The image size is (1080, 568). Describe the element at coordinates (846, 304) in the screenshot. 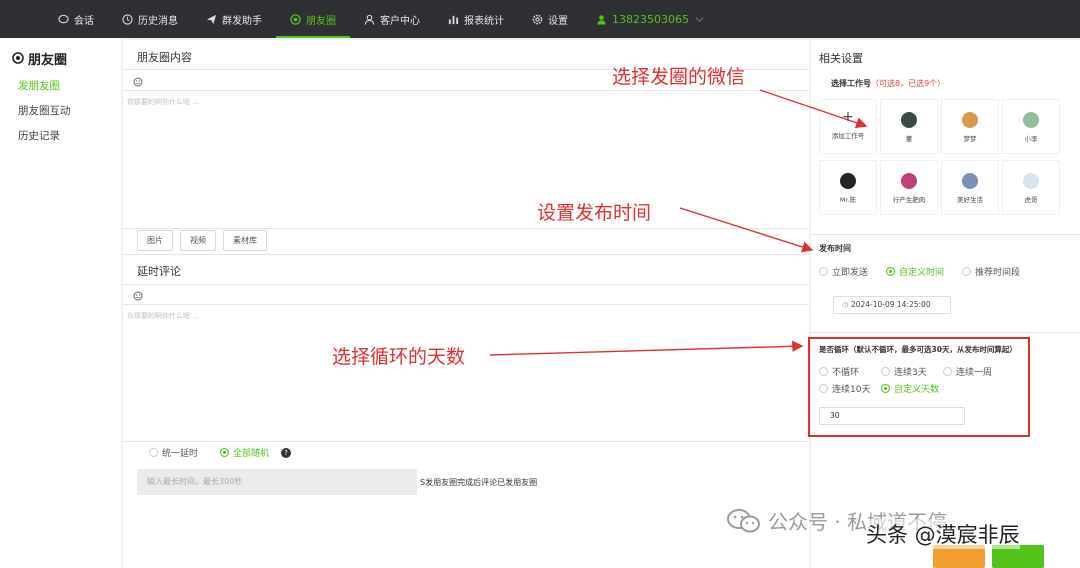

I see `clock-icon: ◷` at that location.